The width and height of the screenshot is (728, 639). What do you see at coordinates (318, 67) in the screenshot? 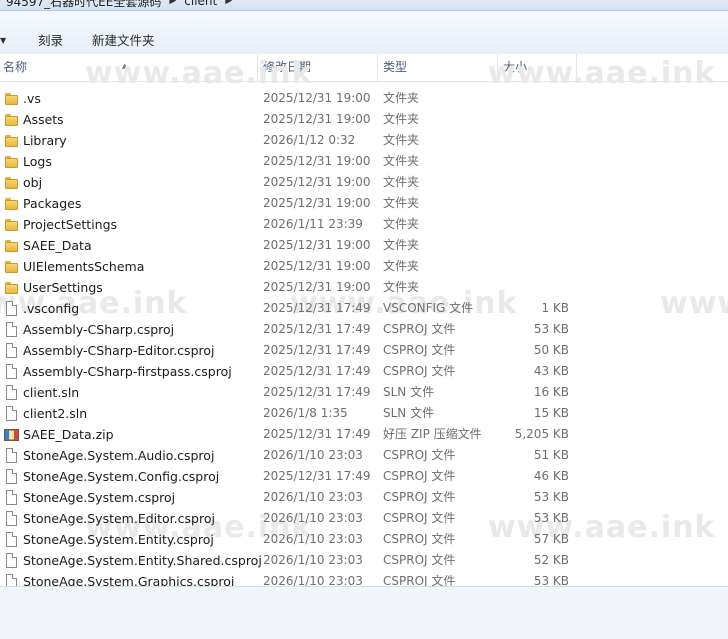
I see `column-header-date: 修改日期` at bounding box center [318, 67].